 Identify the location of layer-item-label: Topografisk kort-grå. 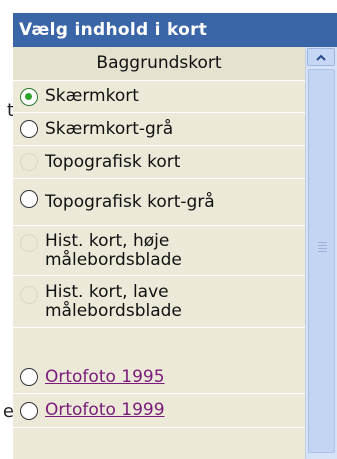
(130, 201).